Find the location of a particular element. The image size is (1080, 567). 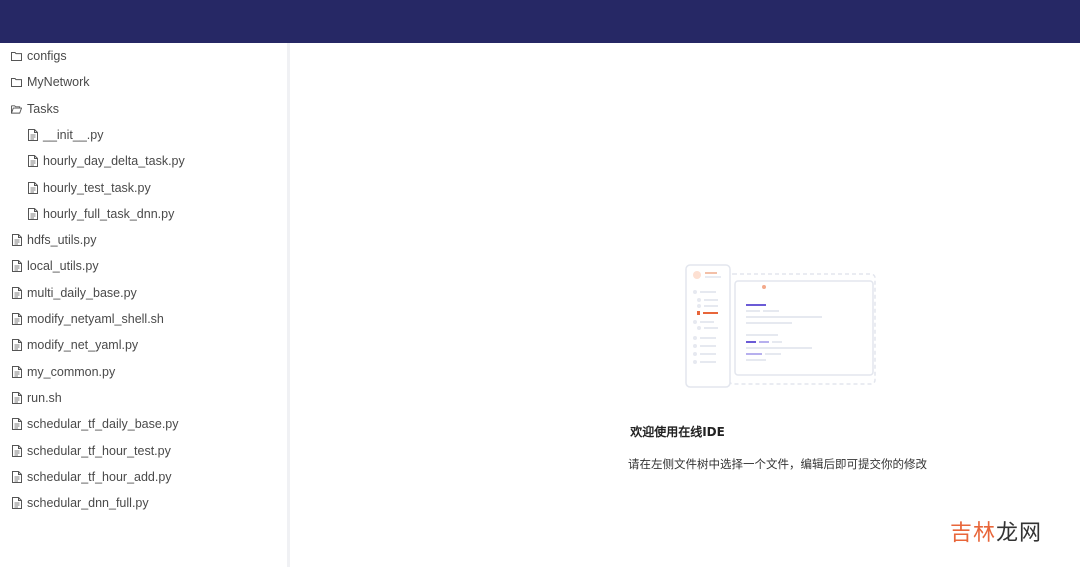

file-tree-item: hdfs_utils.py is located at coordinates (53, 240).